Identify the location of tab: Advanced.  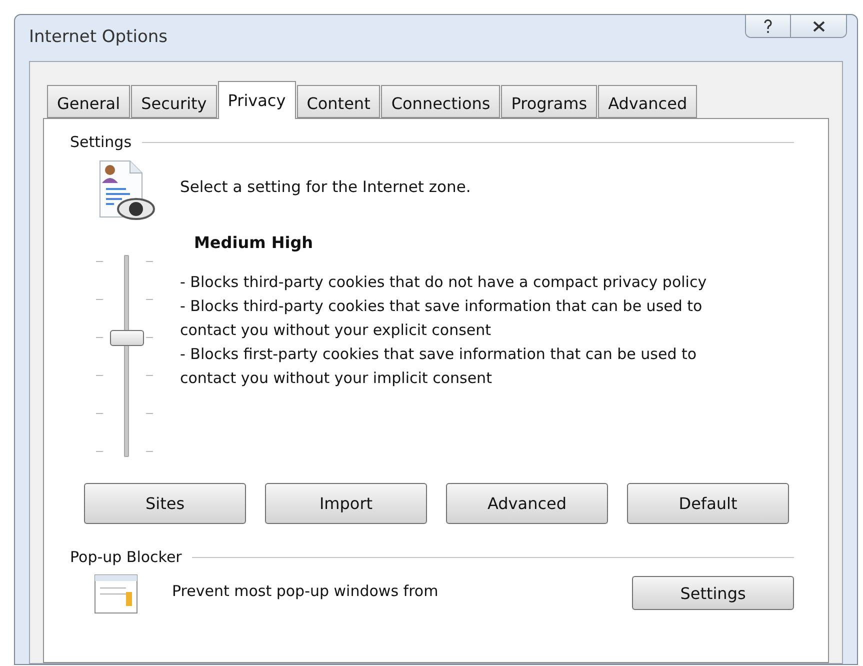
(648, 101).